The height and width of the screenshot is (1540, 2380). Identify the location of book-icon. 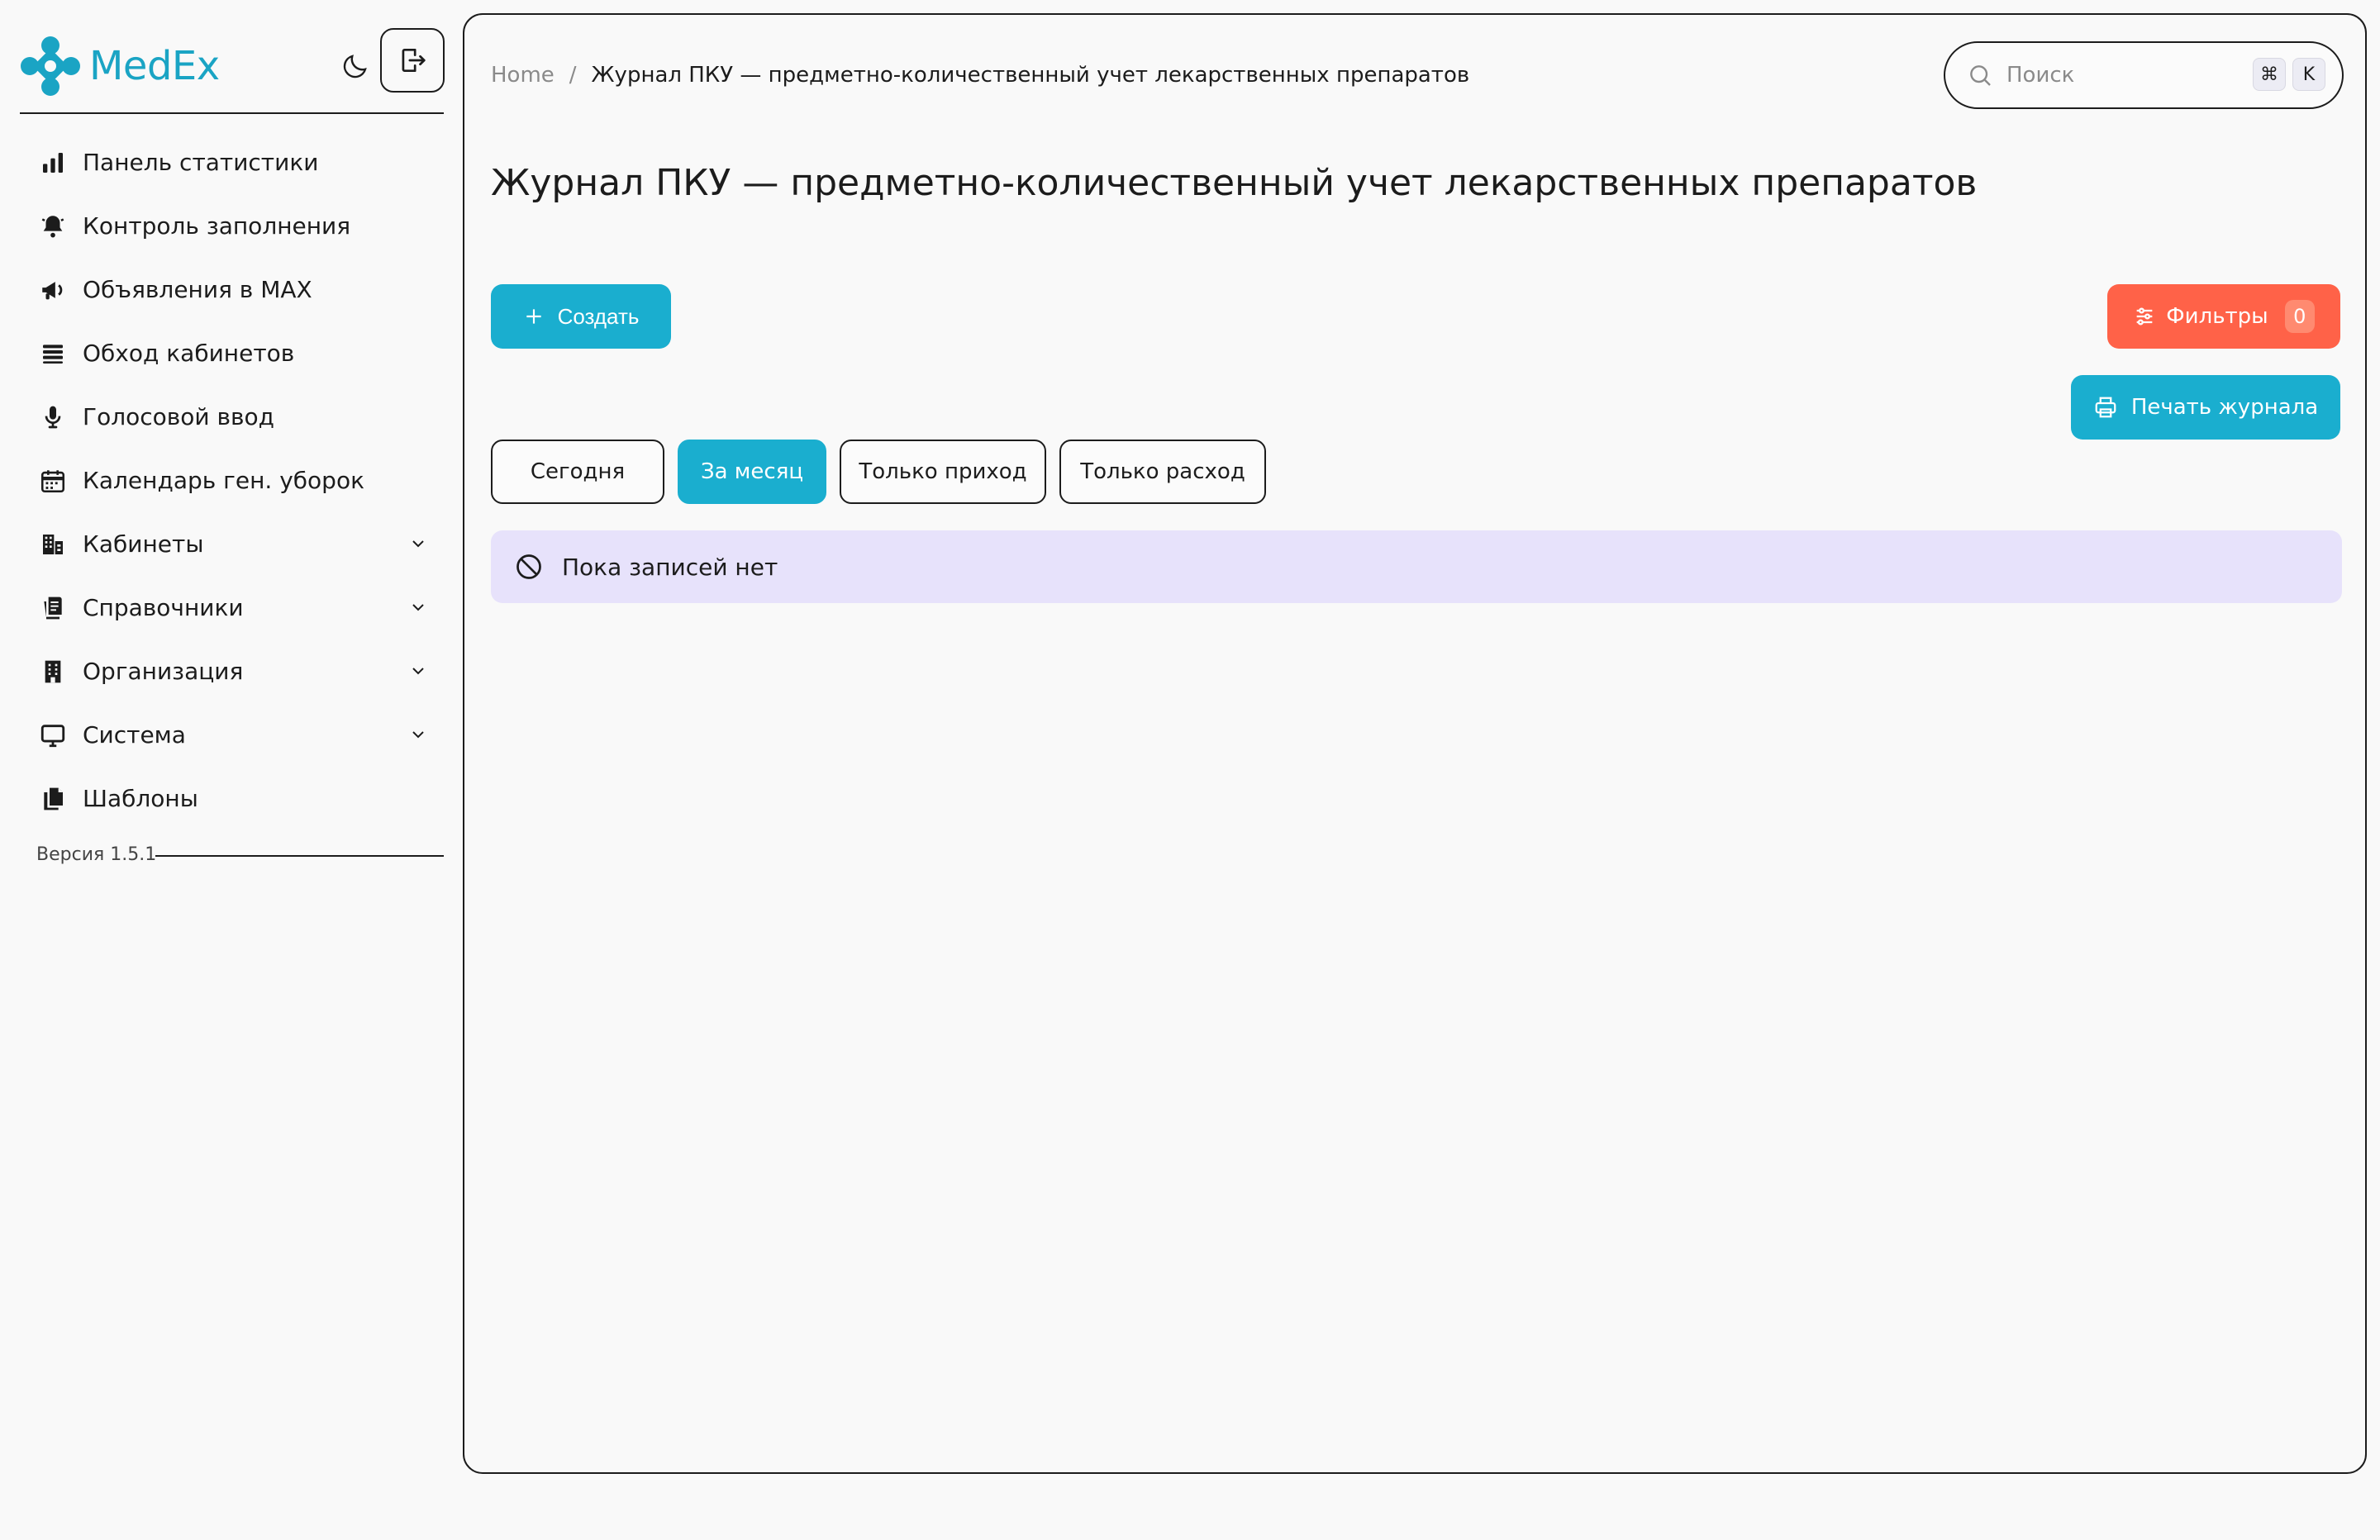
(52, 608).